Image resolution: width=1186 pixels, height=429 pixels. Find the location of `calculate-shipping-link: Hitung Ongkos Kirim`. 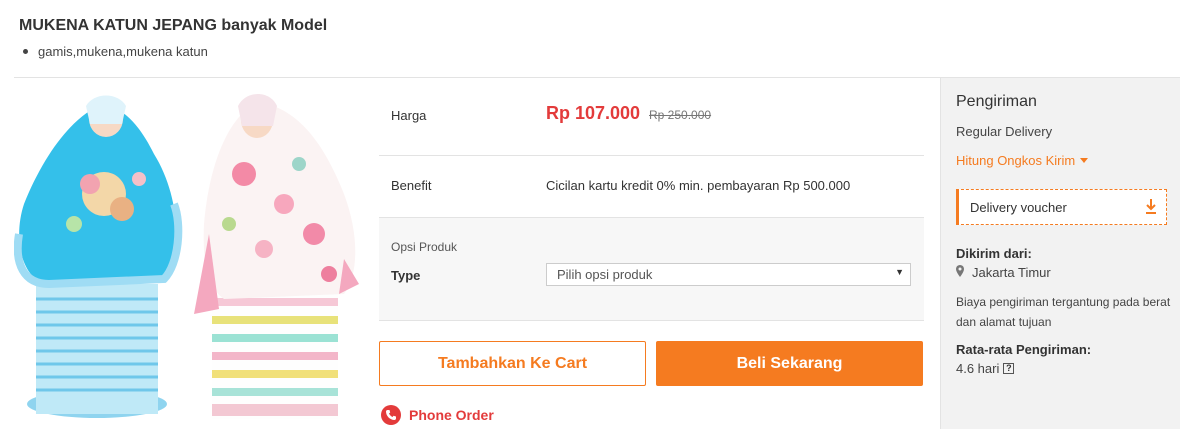

calculate-shipping-link: Hitung Ongkos Kirim is located at coordinates (1022, 160).